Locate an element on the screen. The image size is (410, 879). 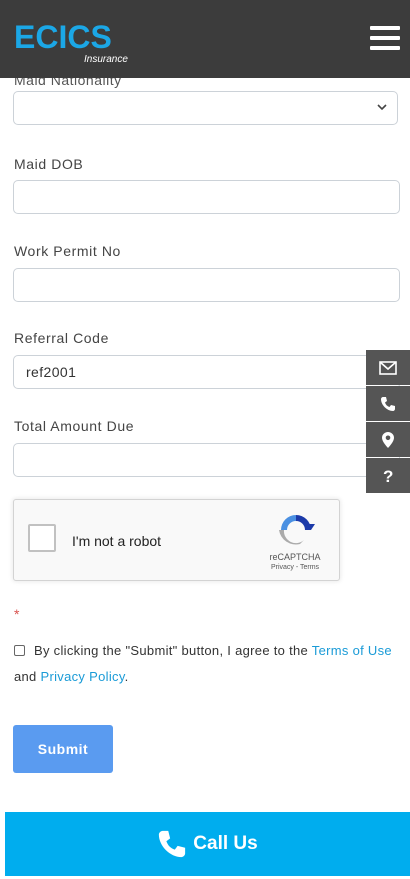
question-icon: ? is located at coordinates (388, 475).